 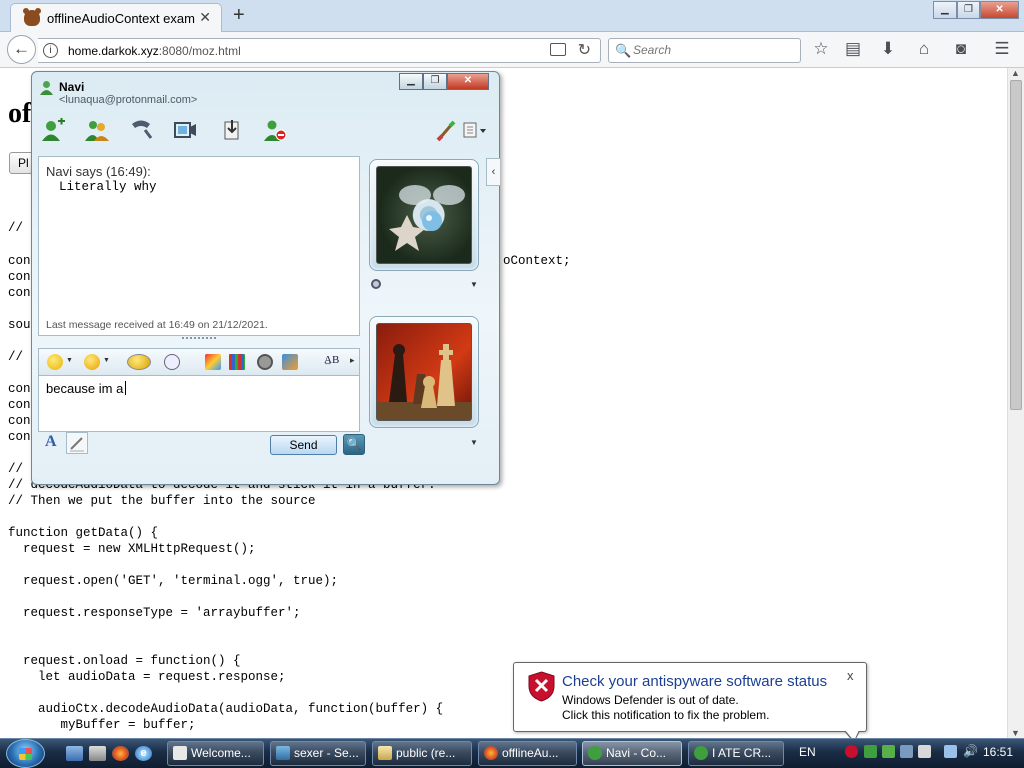 What do you see at coordinates (541, 686) in the screenshot?
I see `security-shield-icon` at bounding box center [541, 686].